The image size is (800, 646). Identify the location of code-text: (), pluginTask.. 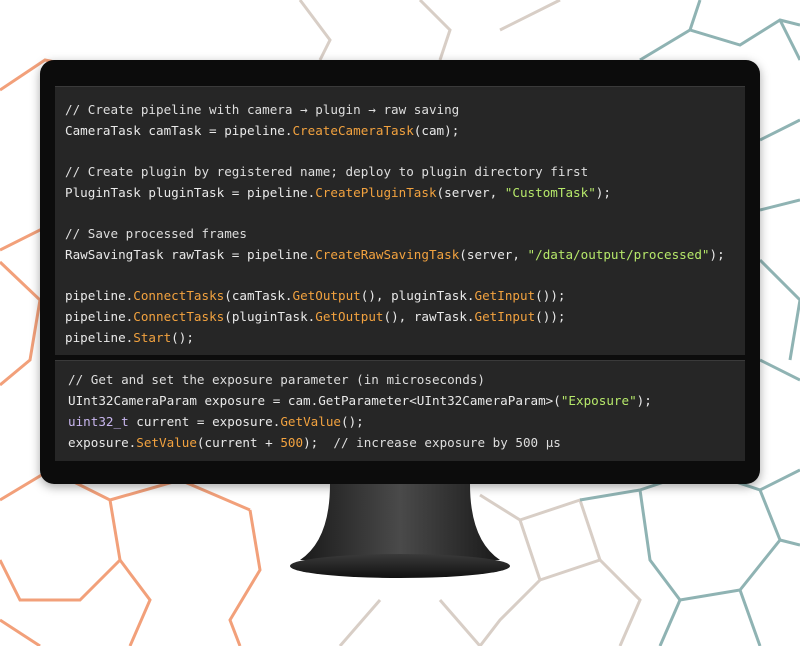
(417, 295).